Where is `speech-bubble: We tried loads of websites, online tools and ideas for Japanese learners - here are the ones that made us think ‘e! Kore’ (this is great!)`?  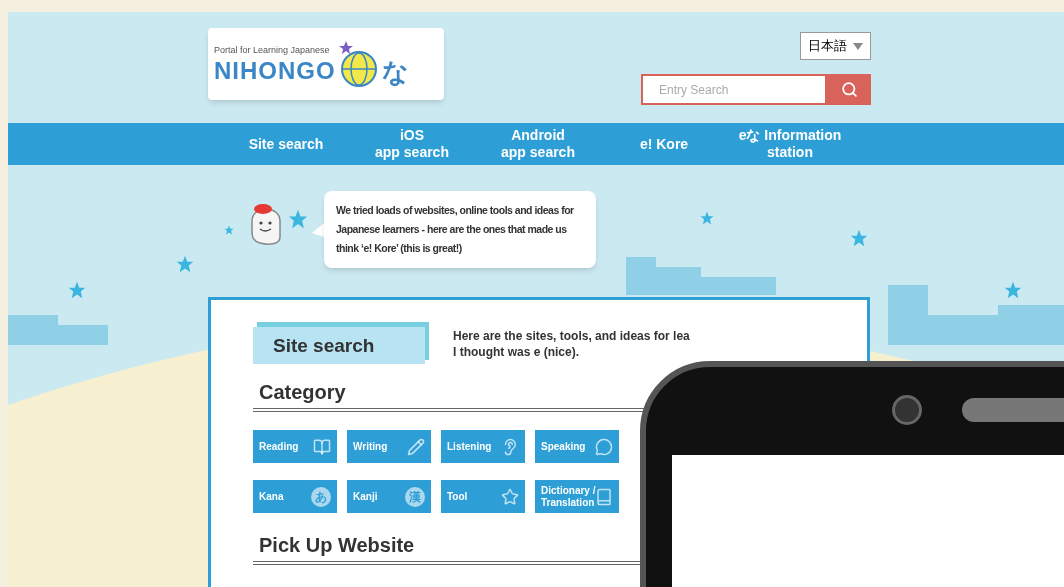
speech-bubble: We tried loads of websites, online tools and ideas for Japanese learners - here are the ones that made us think ‘e! Kore’ (this is great!) is located at coordinates (460, 229).